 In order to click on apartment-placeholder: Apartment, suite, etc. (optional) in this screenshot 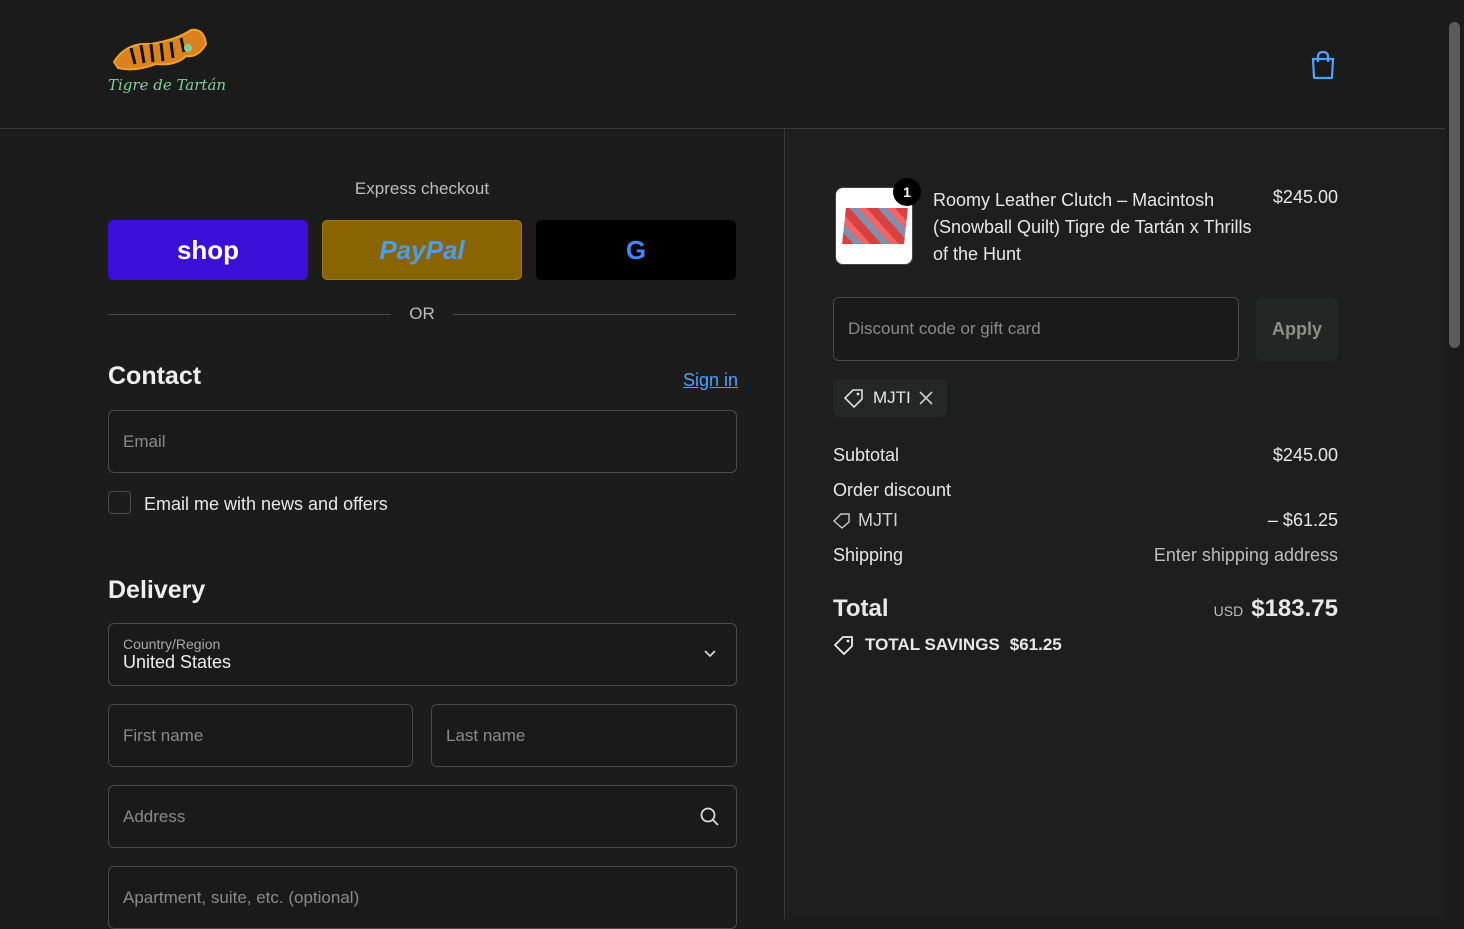, I will do `click(241, 897)`.